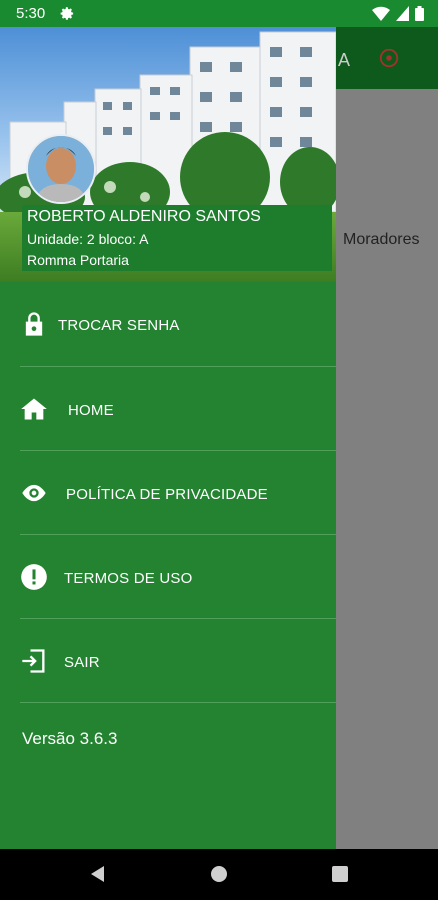 This screenshot has width=438, height=900. I want to click on user-photo, so click(61, 169).